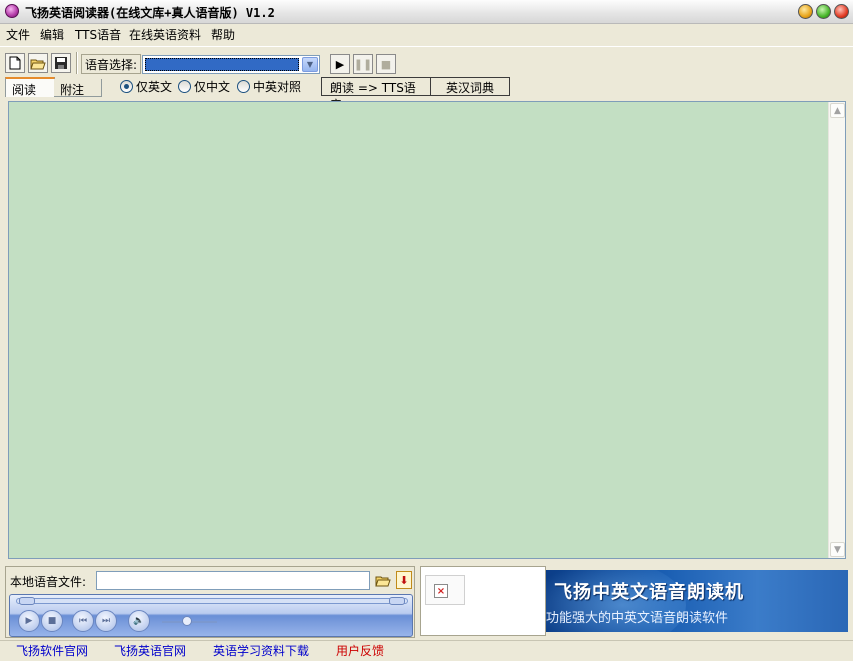 This screenshot has height=661, width=853. I want to click on window-title: 飞扬英语阅读器(在线文库+真人语音版) V1.2, so click(150, 13).